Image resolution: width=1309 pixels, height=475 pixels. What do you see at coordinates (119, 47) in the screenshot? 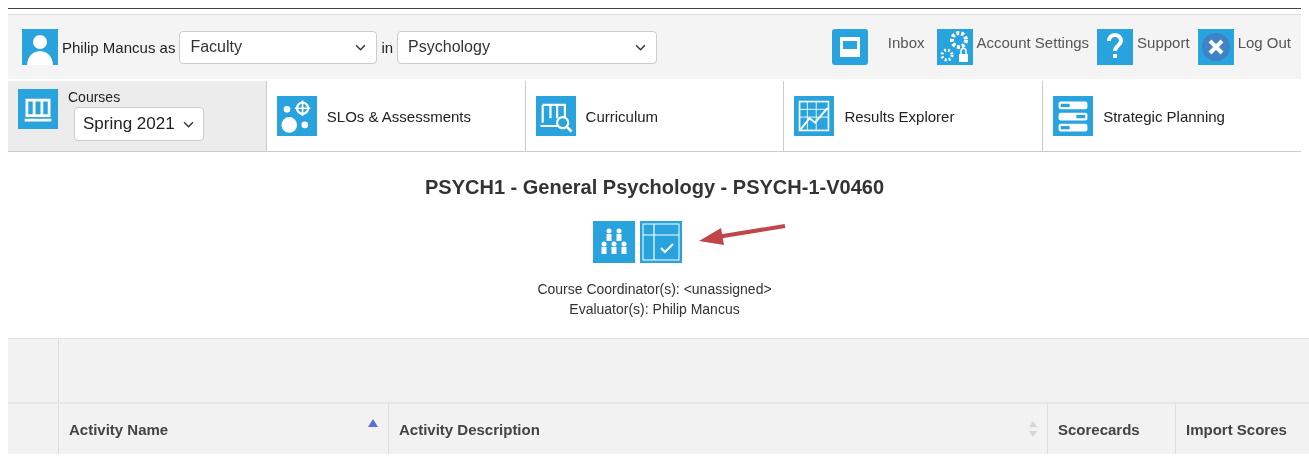
I see `user-label: Philip Mancus as` at bounding box center [119, 47].